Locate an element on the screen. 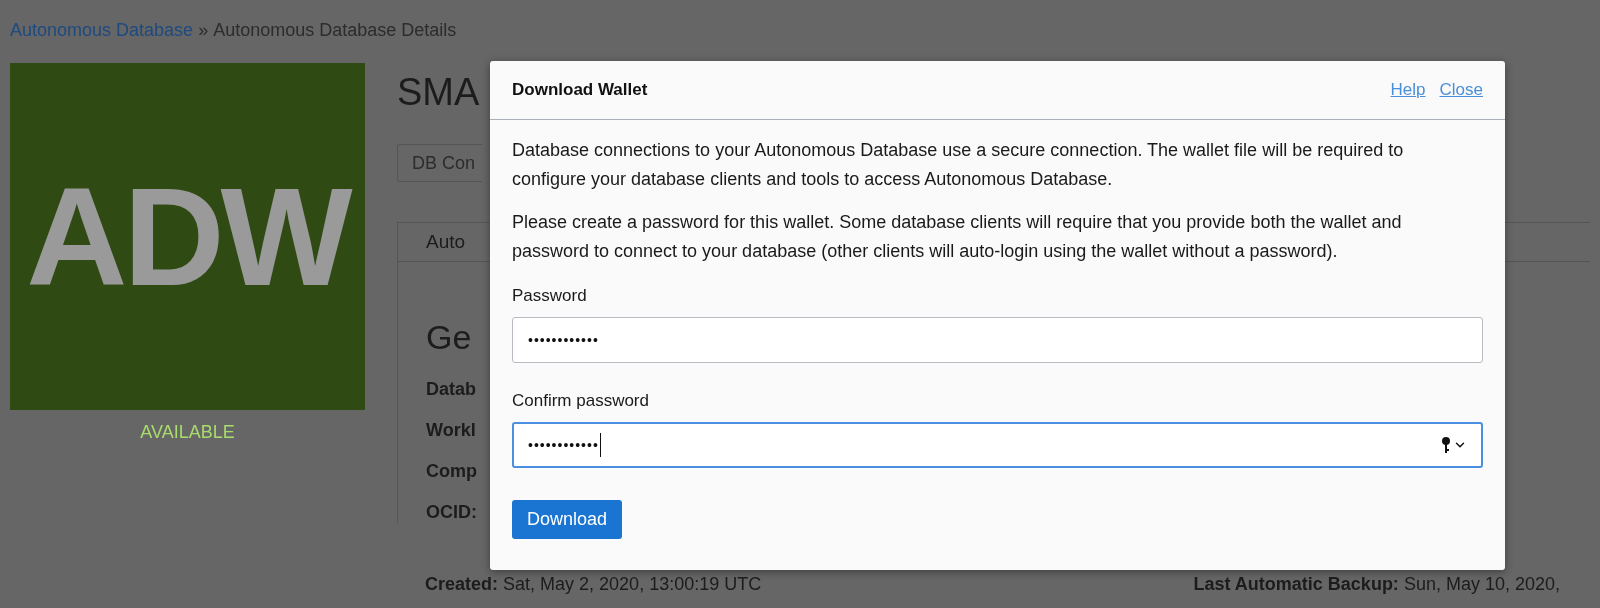  section-title: Ge is located at coordinates (449, 337).